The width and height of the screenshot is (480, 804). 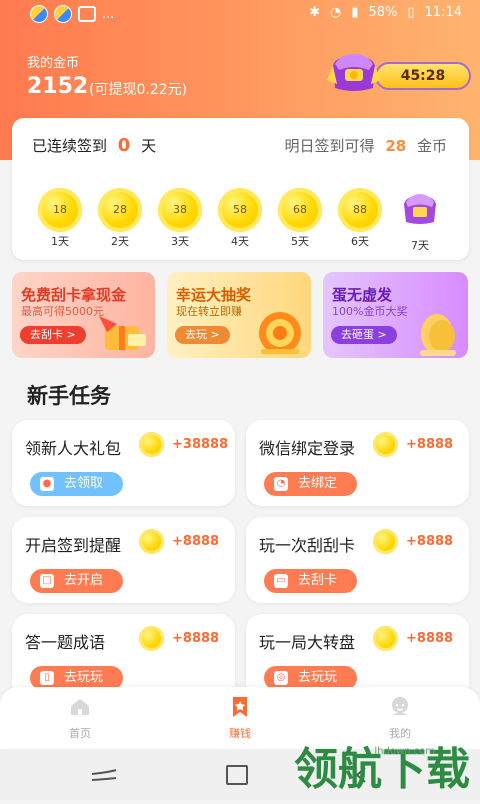 I want to click on bag-icon, so click(x=87, y=14).